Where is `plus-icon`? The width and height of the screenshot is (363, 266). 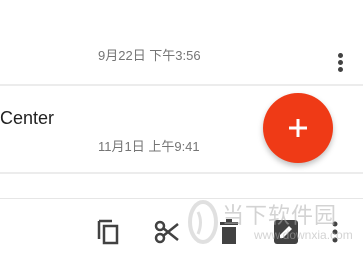 plus-icon is located at coordinates (298, 128).